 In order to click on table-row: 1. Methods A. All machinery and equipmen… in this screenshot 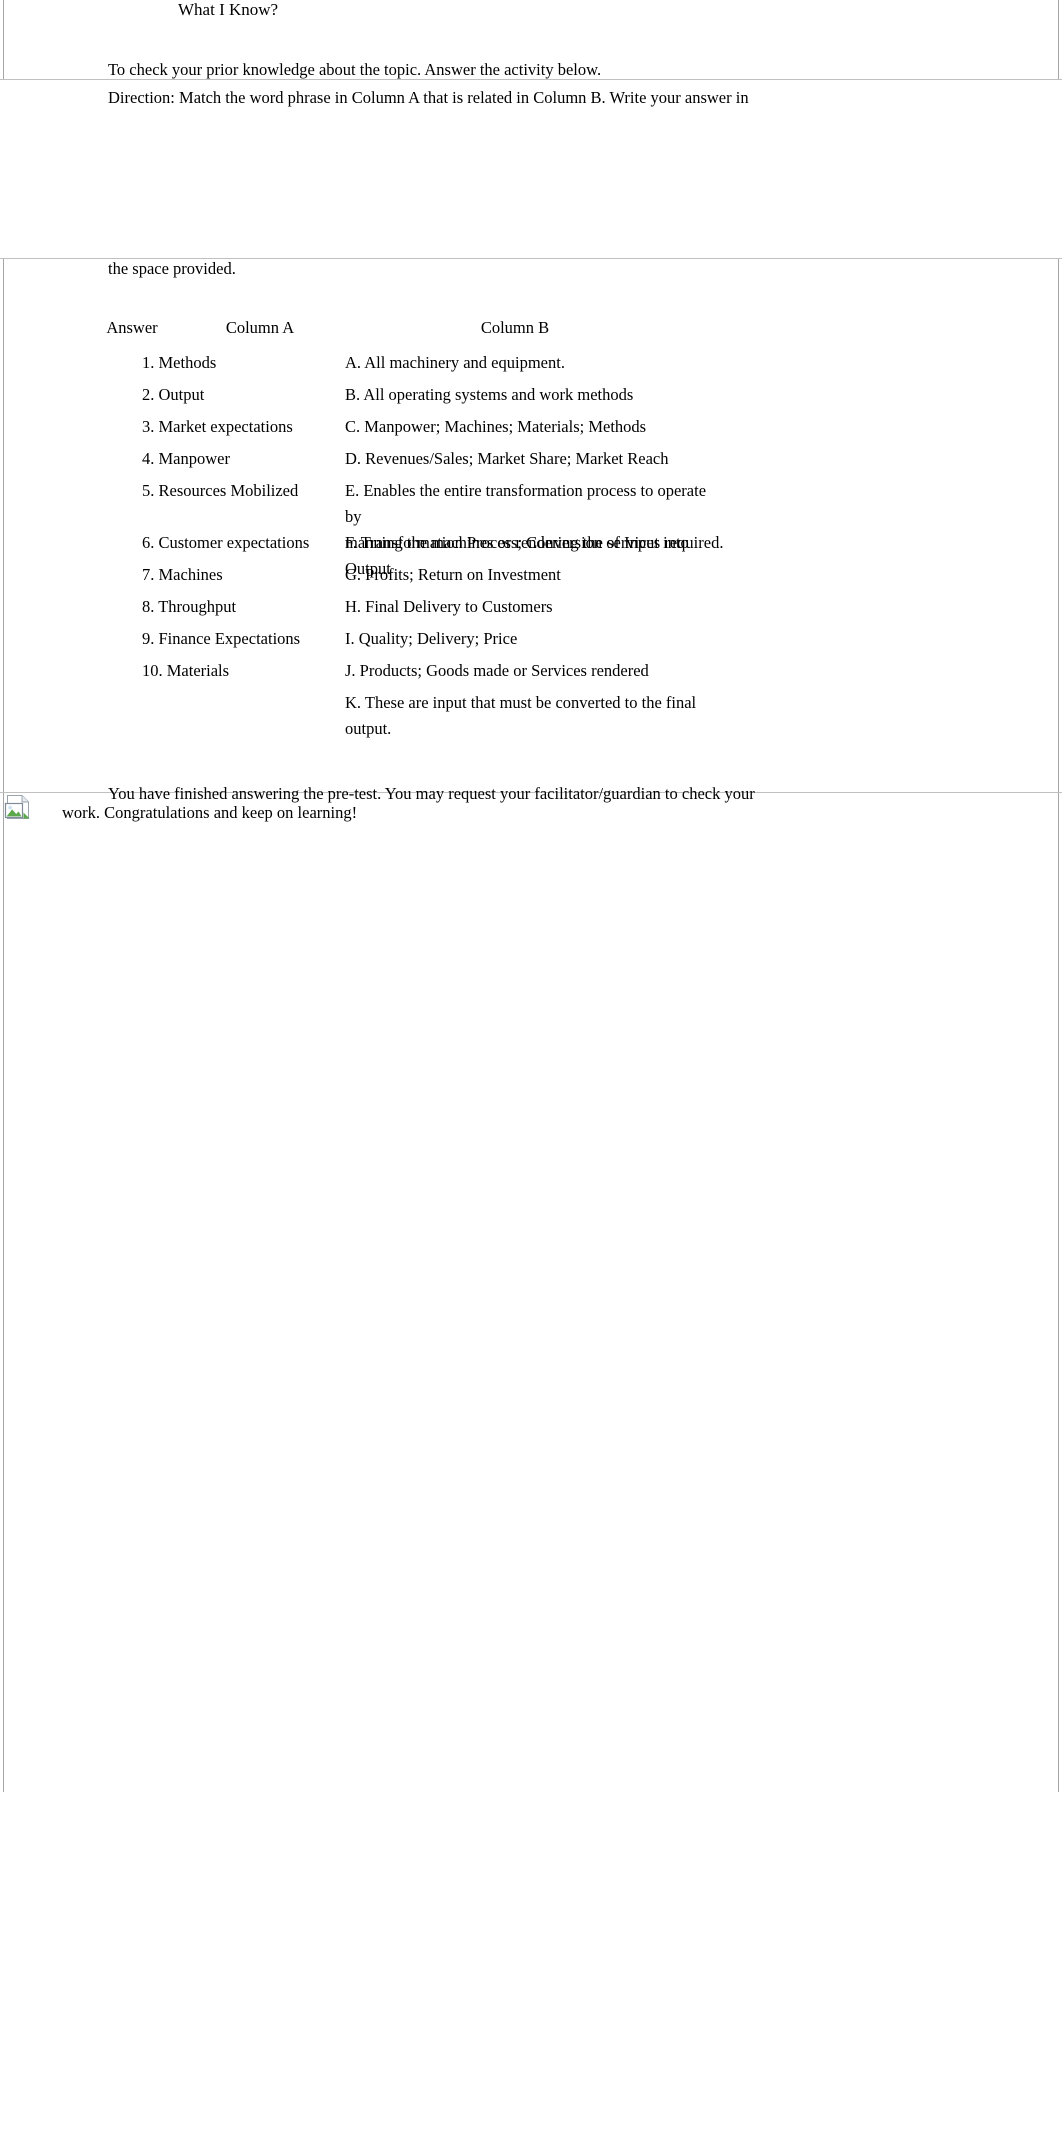, I will do `click(531, 366)`.